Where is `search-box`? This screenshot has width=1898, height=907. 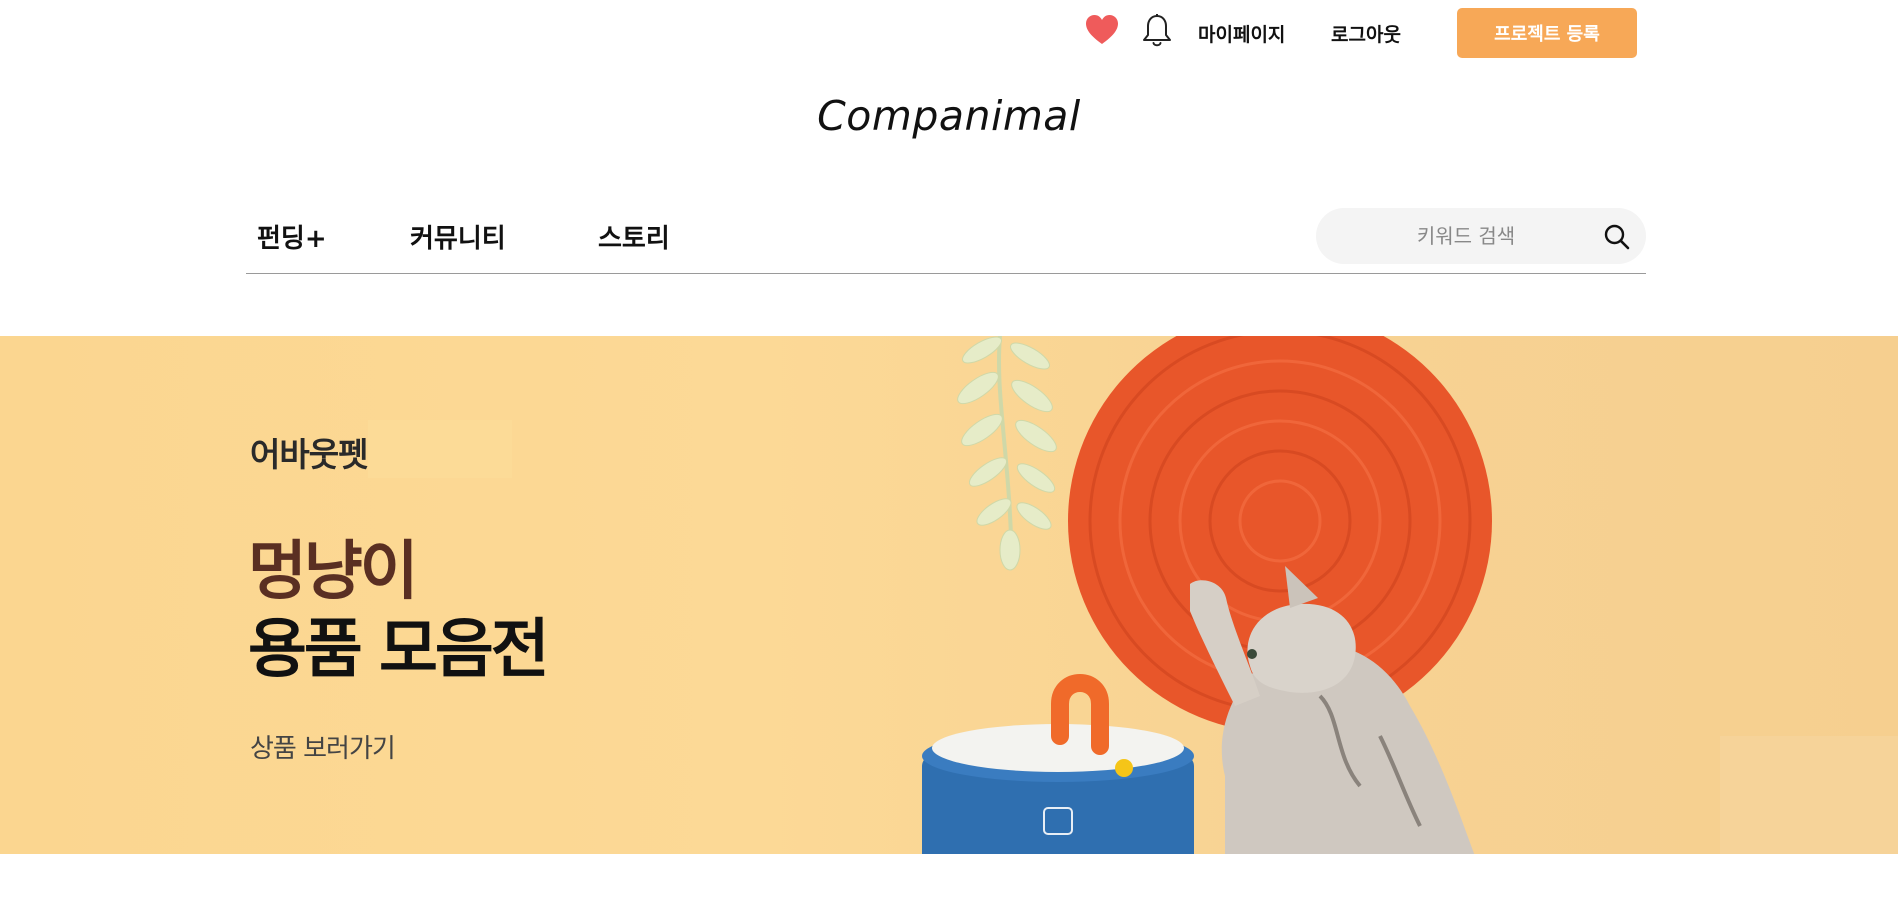 search-box is located at coordinates (1481, 236).